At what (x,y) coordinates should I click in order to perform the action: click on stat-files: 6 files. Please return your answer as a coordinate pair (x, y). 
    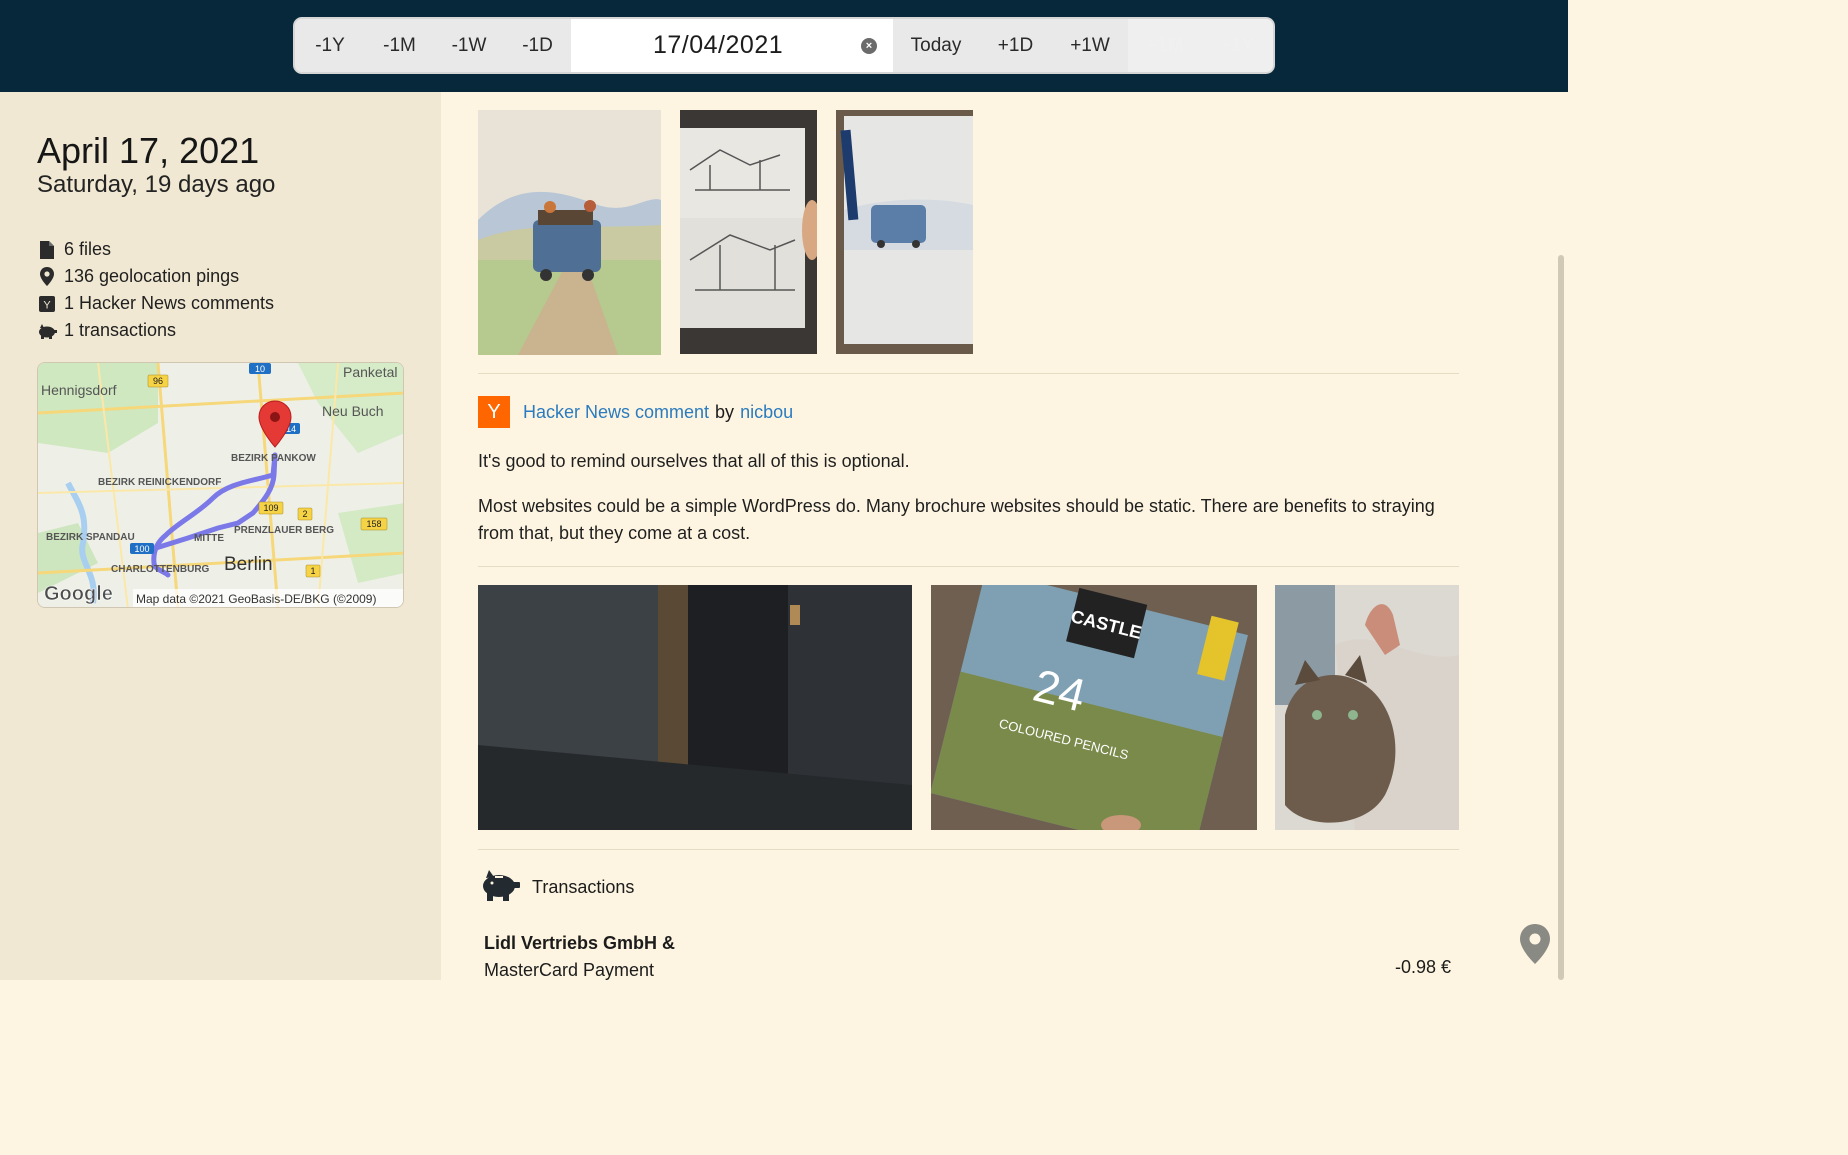
    Looking at the image, I should click on (155, 249).